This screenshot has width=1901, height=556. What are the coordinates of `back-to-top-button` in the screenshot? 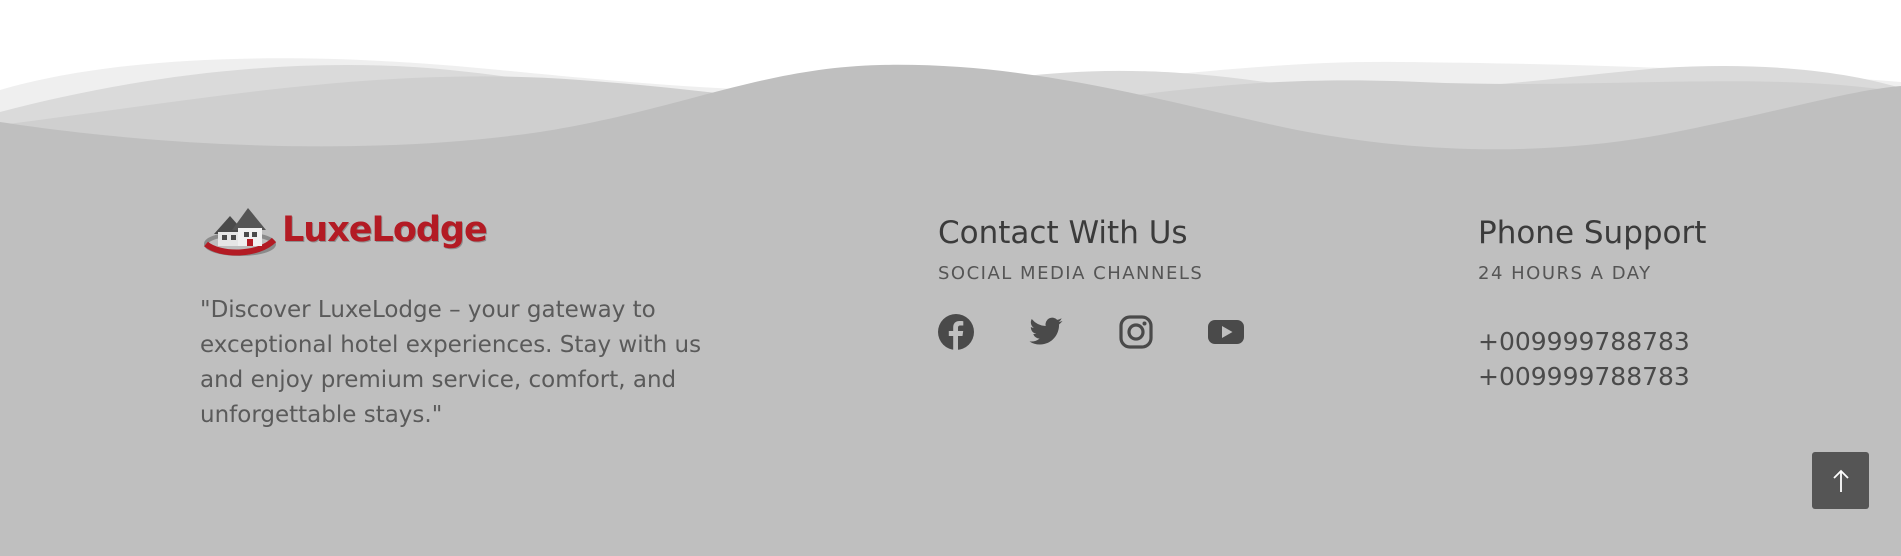 It's located at (1840, 480).